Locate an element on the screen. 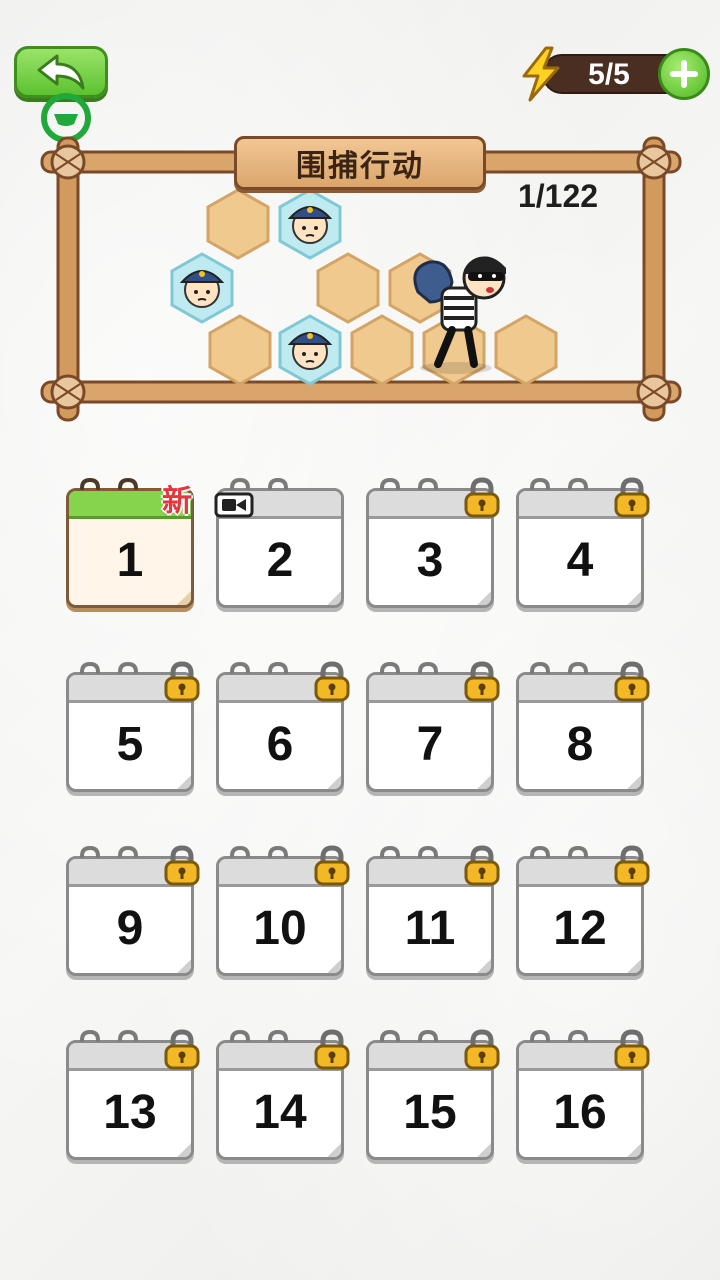  level-number: 9 is located at coordinates (130, 928).